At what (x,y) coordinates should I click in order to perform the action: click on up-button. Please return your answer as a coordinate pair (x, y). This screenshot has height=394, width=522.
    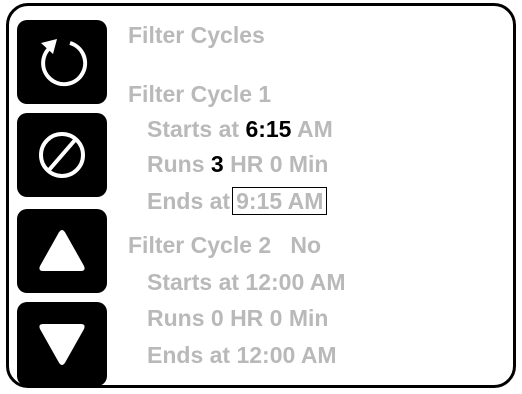
    Looking at the image, I should click on (62, 251).